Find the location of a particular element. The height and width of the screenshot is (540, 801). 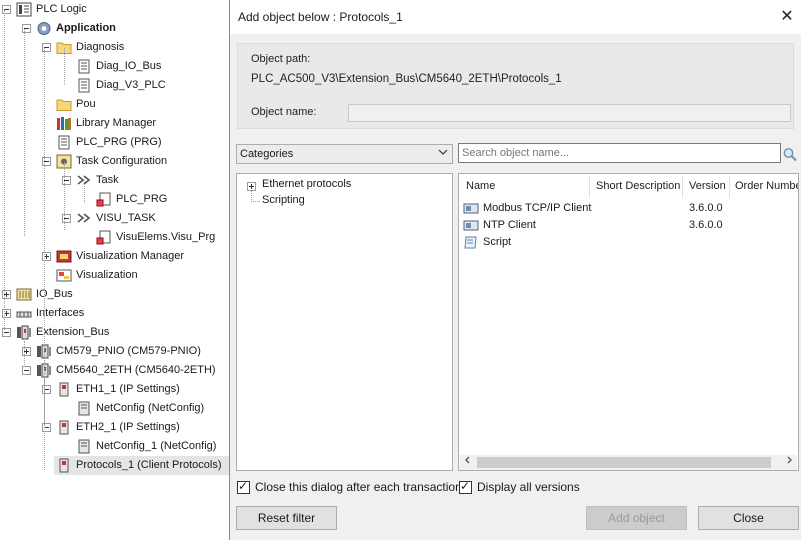

tree-item-label: Visualization is located at coordinates (107, 275).